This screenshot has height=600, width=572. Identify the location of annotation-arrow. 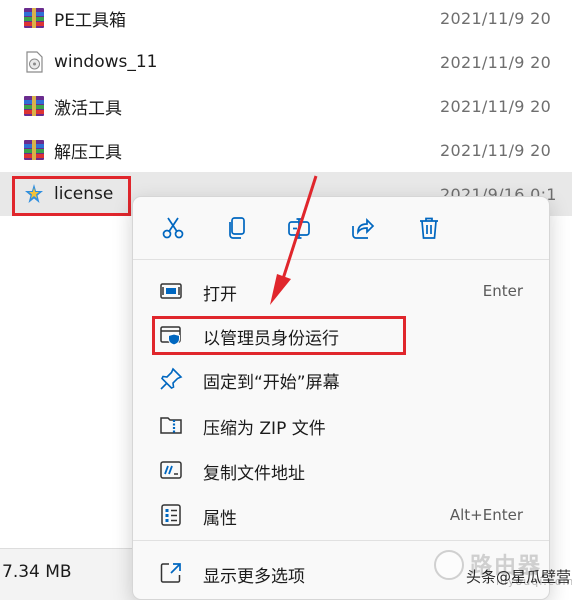
(294, 240).